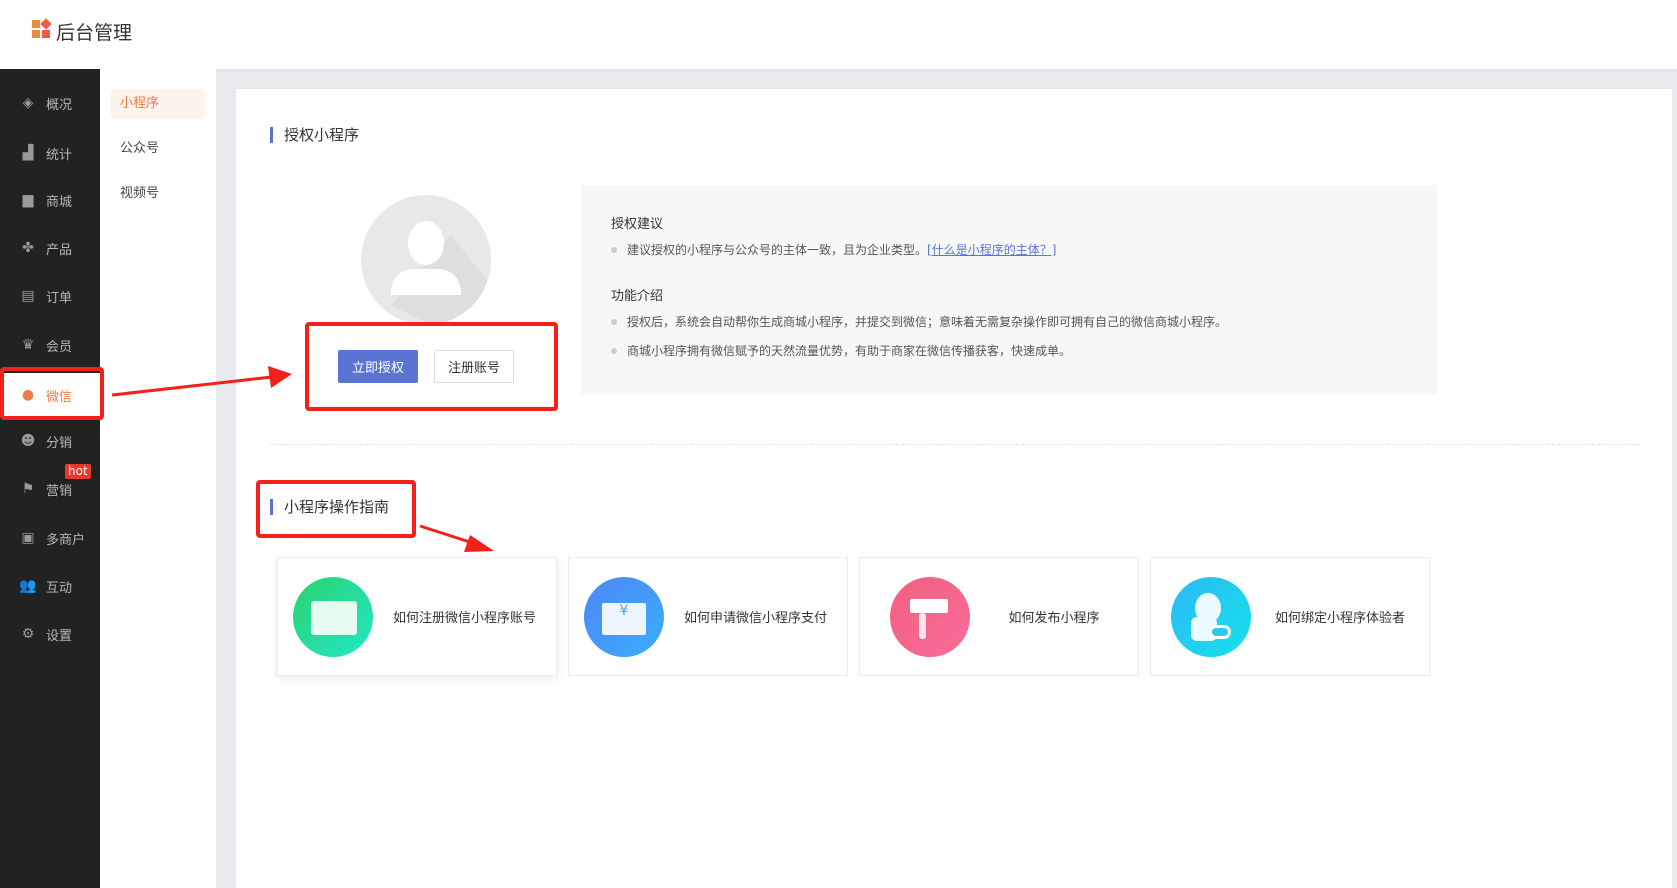 This screenshot has height=888, width=1677. What do you see at coordinates (28, 538) in the screenshot?
I see `merchant-icon: ▣` at bounding box center [28, 538].